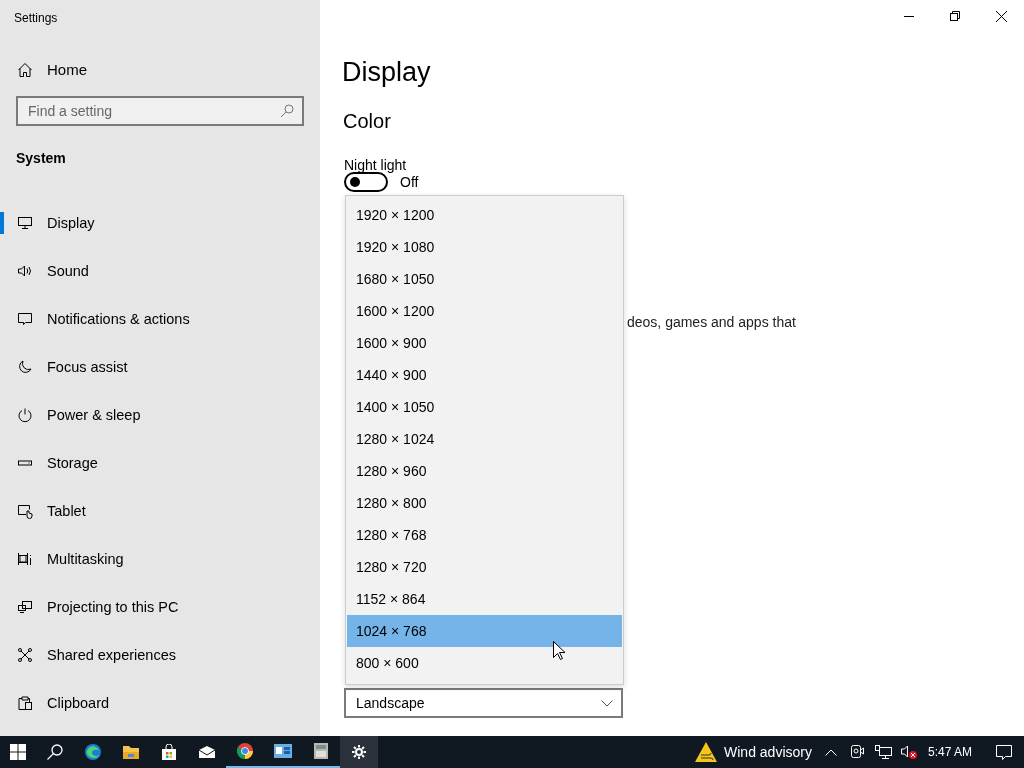 This screenshot has height=768, width=1024. Describe the element at coordinates (706, 752) in the screenshot. I see `warning-icon` at that location.